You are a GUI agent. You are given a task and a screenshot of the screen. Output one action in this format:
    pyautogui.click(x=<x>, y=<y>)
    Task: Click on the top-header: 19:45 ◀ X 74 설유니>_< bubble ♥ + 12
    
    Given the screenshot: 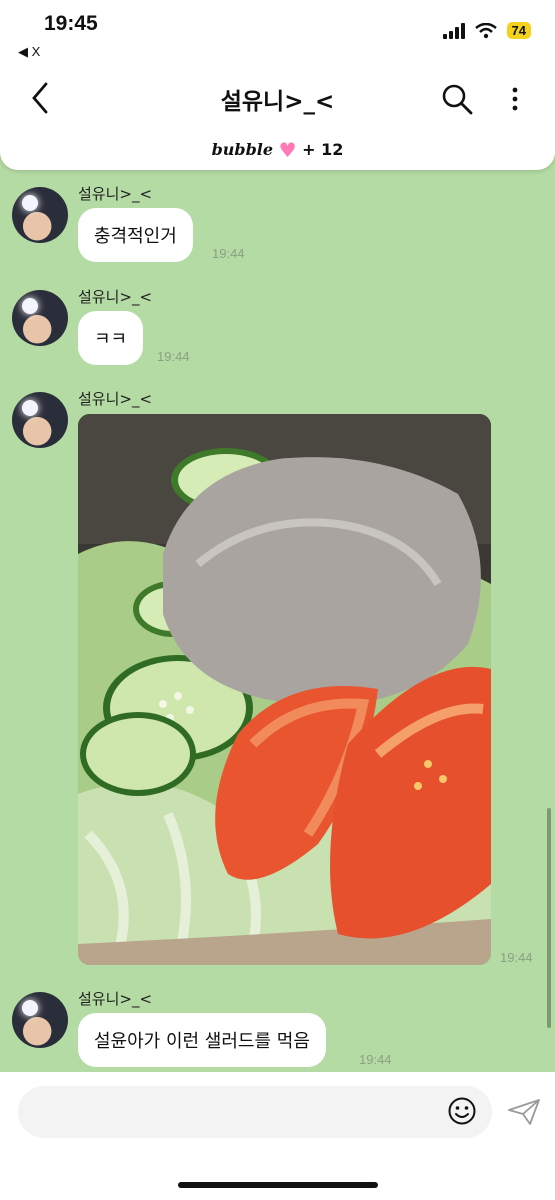 What is the action you would take?
    pyautogui.click(x=277, y=85)
    